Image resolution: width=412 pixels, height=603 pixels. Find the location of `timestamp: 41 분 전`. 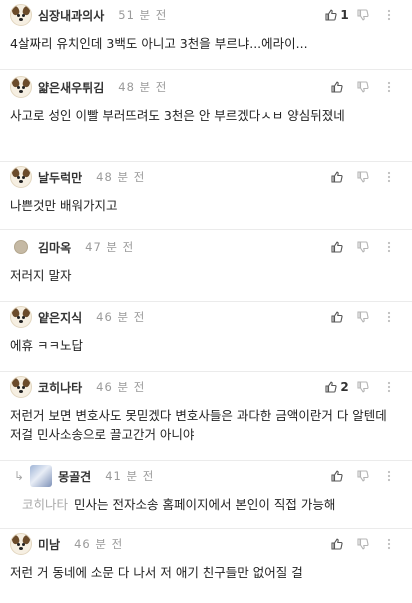

timestamp: 41 분 전 is located at coordinates (130, 476).